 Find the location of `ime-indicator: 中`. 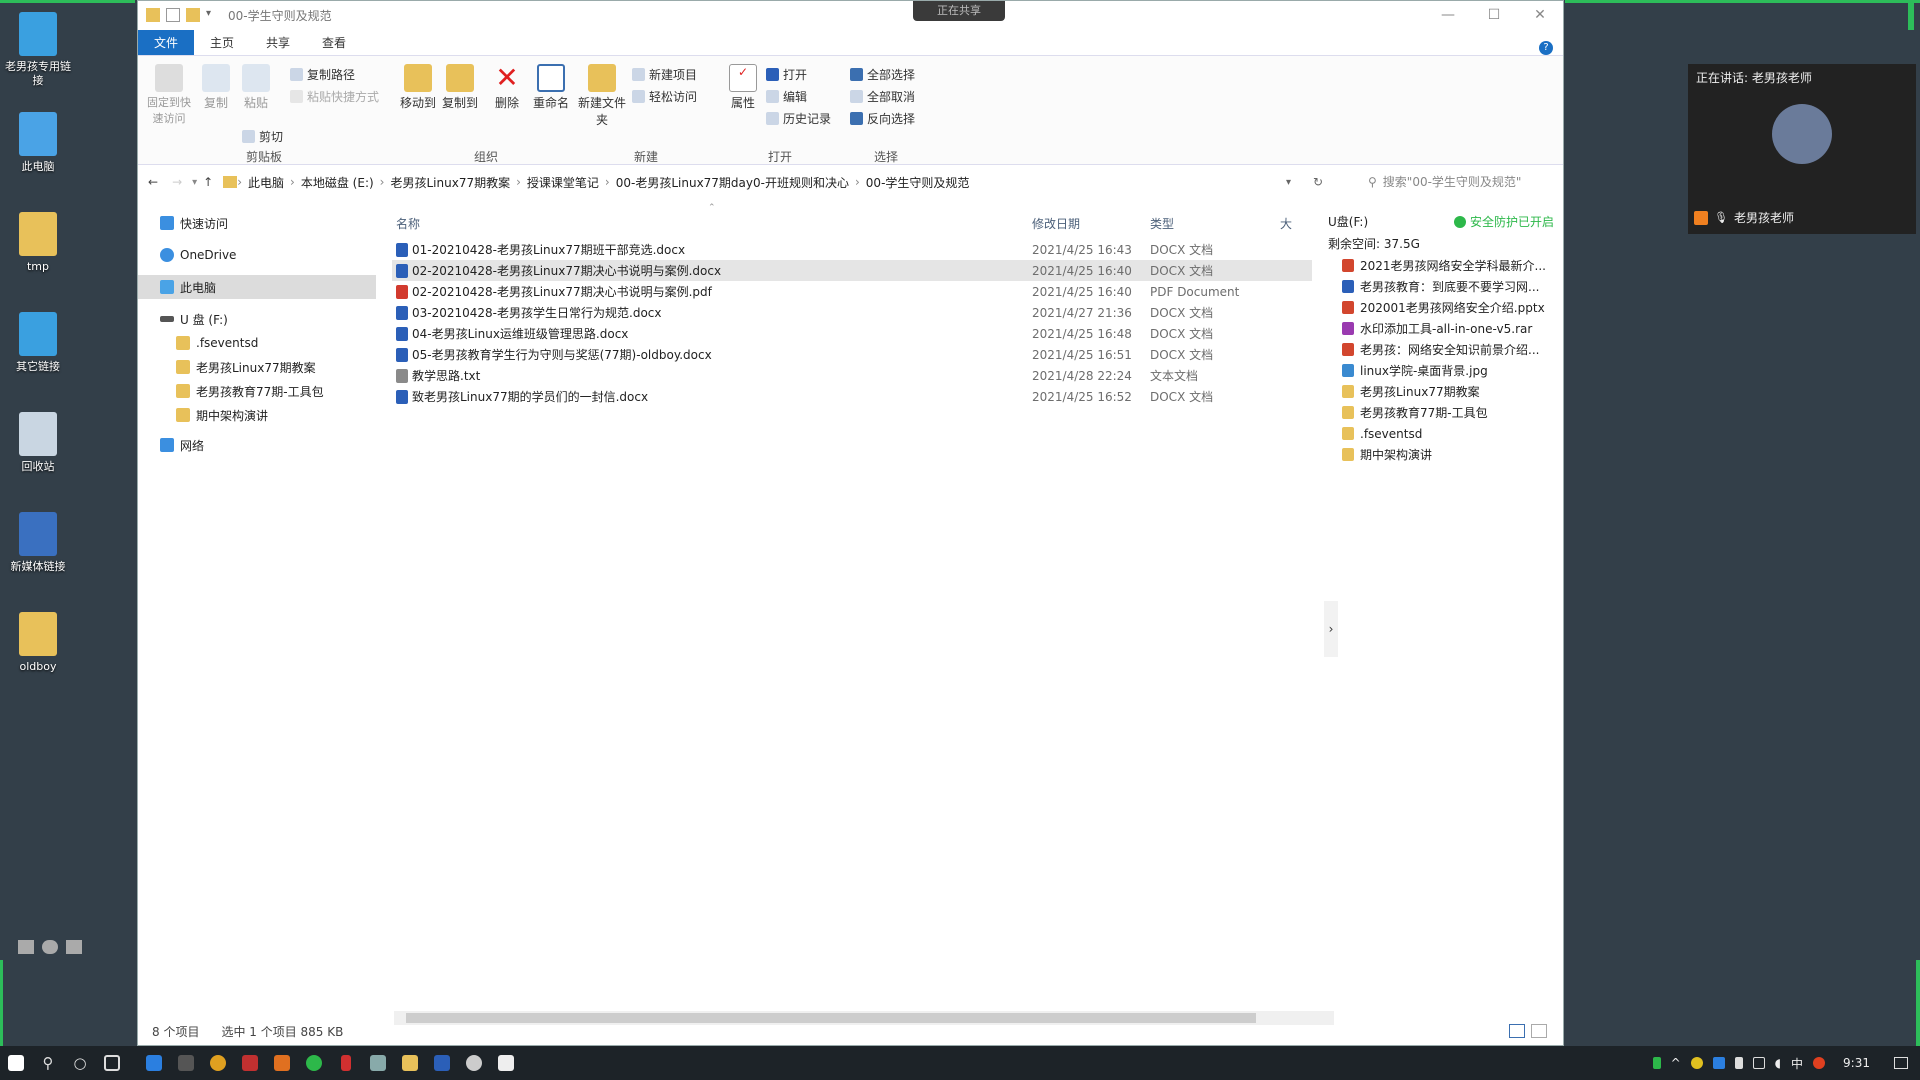

ime-indicator: 中 is located at coordinates (1797, 1063).